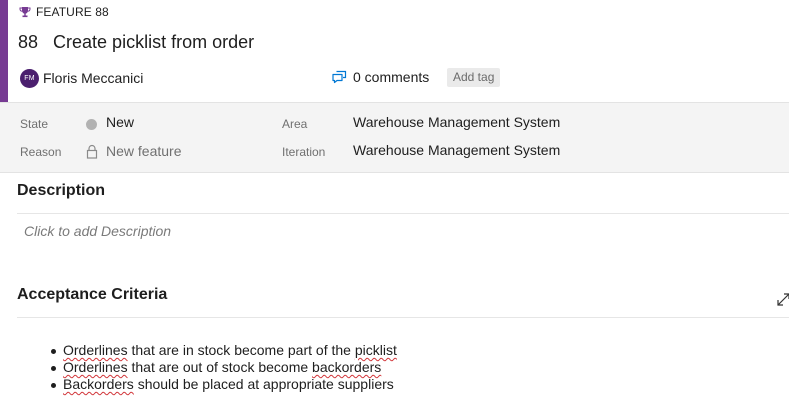  What do you see at coordinates (304, 152) in the screenshot?
I see `iteration-label: Iteration` at bounding box center [304, 152].